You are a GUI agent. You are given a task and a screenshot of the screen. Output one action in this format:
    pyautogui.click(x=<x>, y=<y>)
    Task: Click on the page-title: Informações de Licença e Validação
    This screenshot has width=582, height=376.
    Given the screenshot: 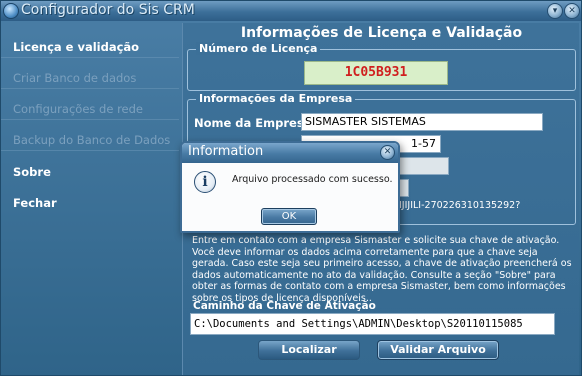 What is the action you would take?
    pyautogui.click(x=381, y=33)
    